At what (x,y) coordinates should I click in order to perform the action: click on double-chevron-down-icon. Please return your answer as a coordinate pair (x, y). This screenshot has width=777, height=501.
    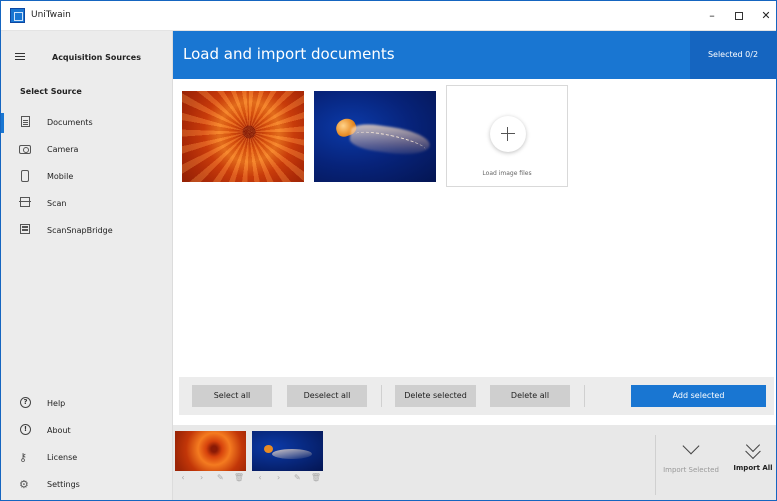
    Looking at the image, I should click on (753, 445).